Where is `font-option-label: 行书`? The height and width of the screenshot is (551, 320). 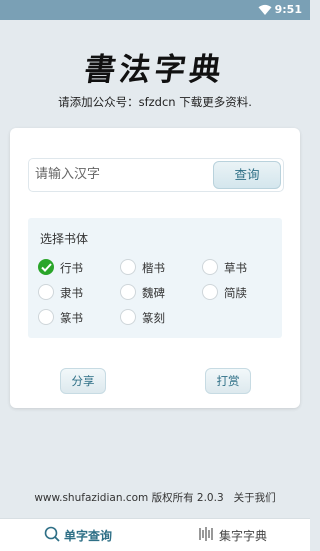
font-option-label: 行书 is located at coordinates (71, 268).